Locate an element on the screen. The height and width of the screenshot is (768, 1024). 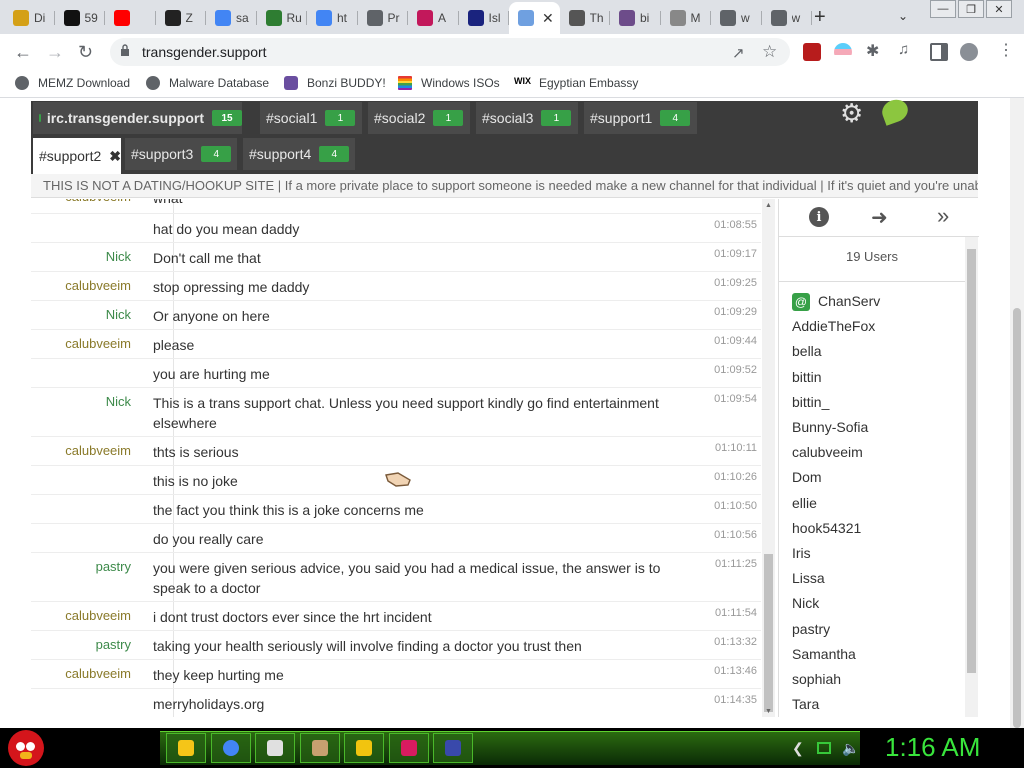
user-list-item: Dom is located at coordinates (807, 477).